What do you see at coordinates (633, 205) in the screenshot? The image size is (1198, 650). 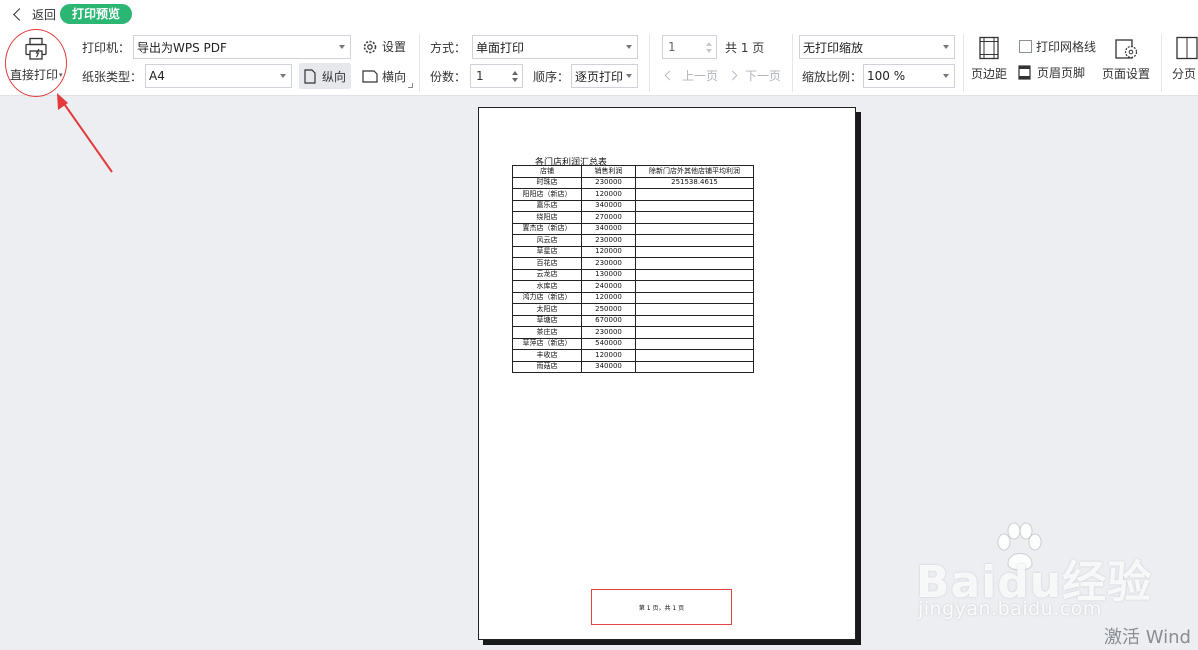 I see `table-row: 嘉乐店 340000` at bounding box center [633, 205].